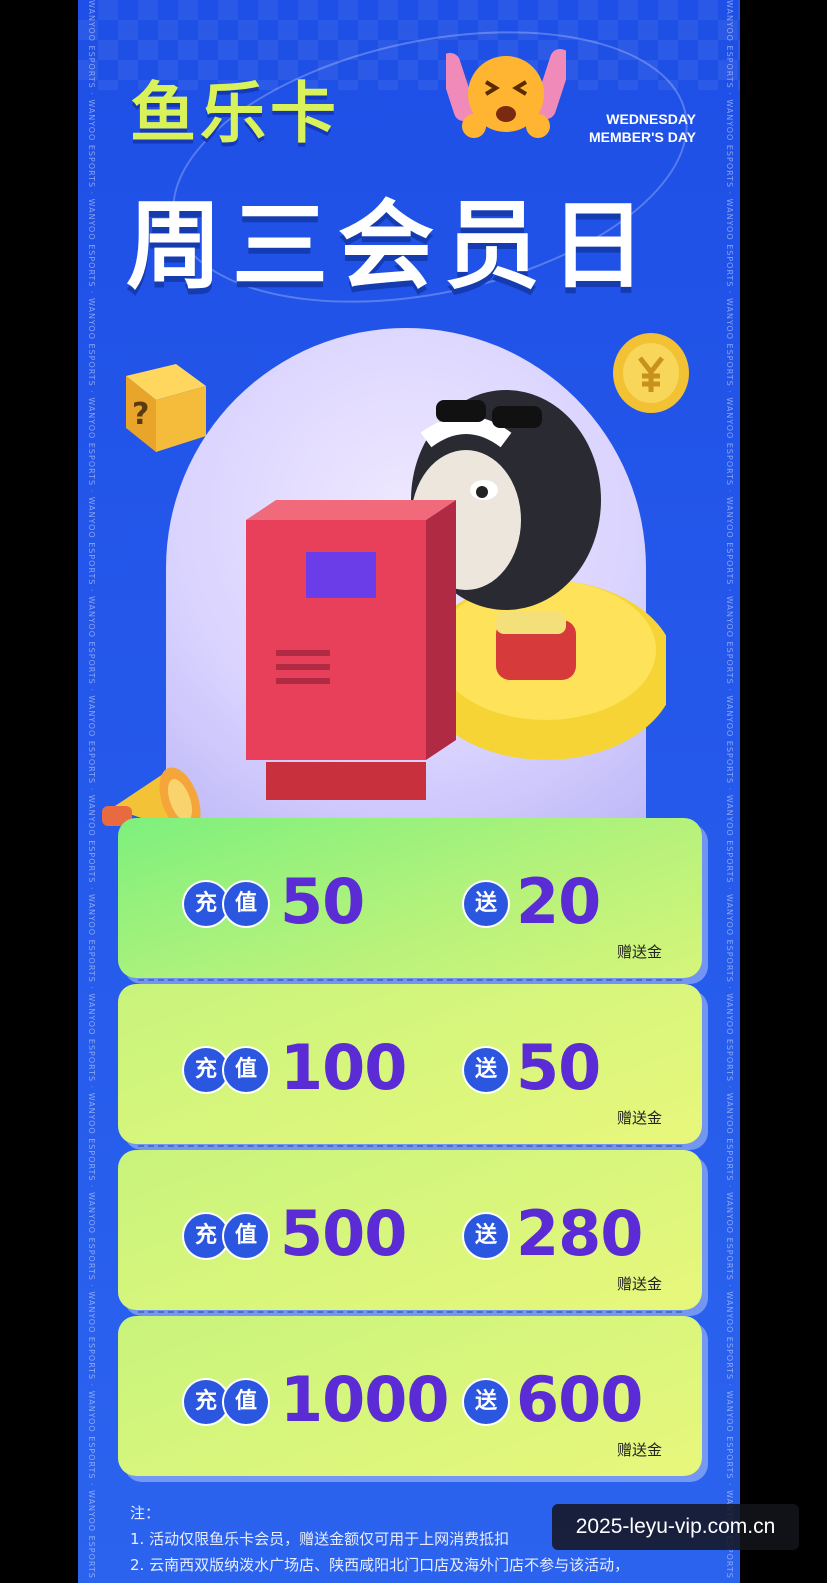 This screenshot has width=827, height=1583. Describe the element at coordinates (235, 113) in the screenshot. I see `brand-title: 鱼乐卡` at that location.